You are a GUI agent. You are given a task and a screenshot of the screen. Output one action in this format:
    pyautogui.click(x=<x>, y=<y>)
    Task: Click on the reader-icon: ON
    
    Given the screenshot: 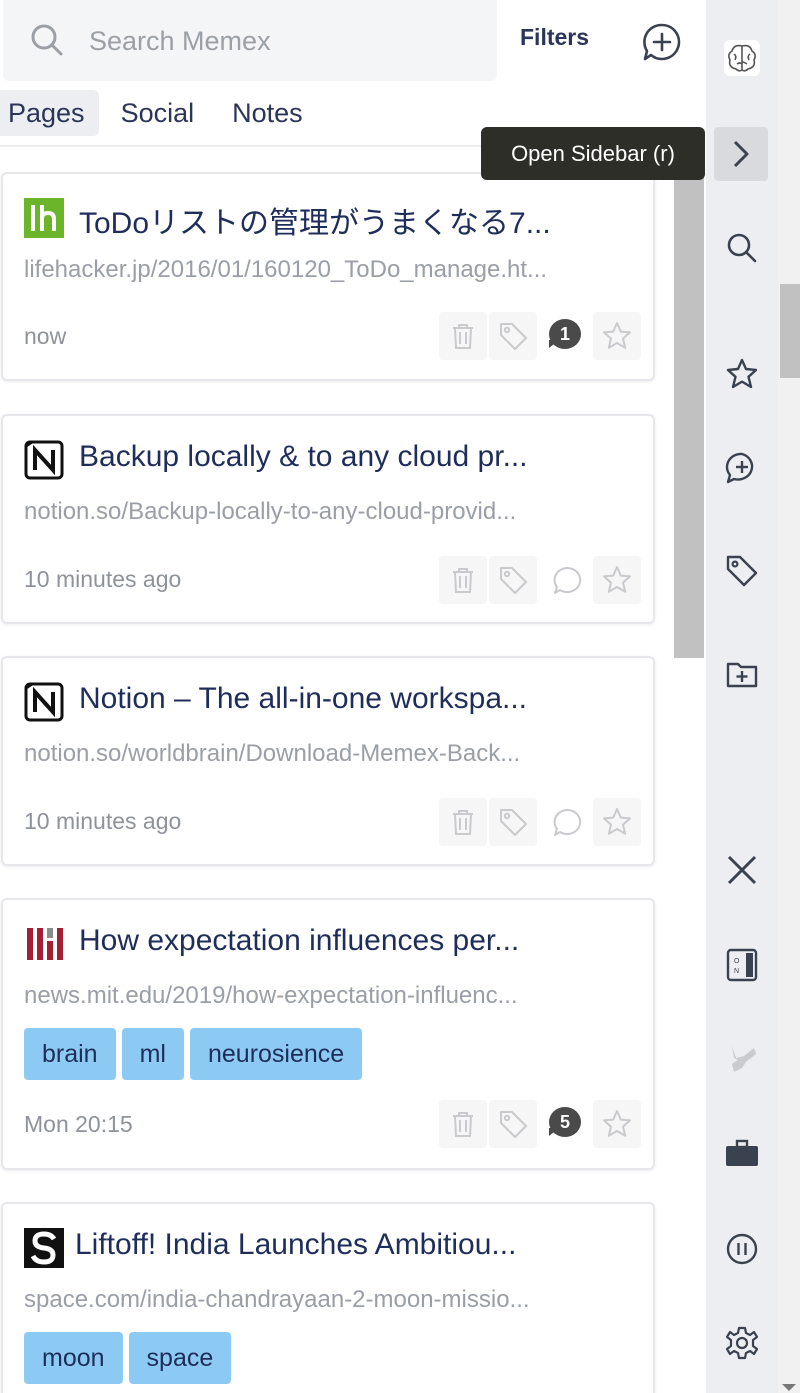 What is the action you would take?
    pyautogui.click(x=742, y=965)
    